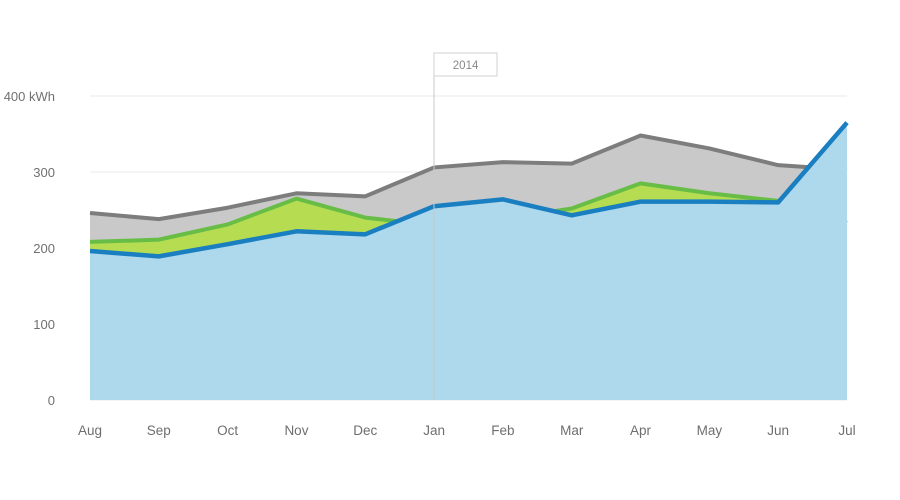 Image resolution: width=900 pixels, height=500 pixels. What do you see at coordinates (90, 430) in the screenshot?
I see `x-tick-label-aug: Aug` at bounding box center [90, 430].